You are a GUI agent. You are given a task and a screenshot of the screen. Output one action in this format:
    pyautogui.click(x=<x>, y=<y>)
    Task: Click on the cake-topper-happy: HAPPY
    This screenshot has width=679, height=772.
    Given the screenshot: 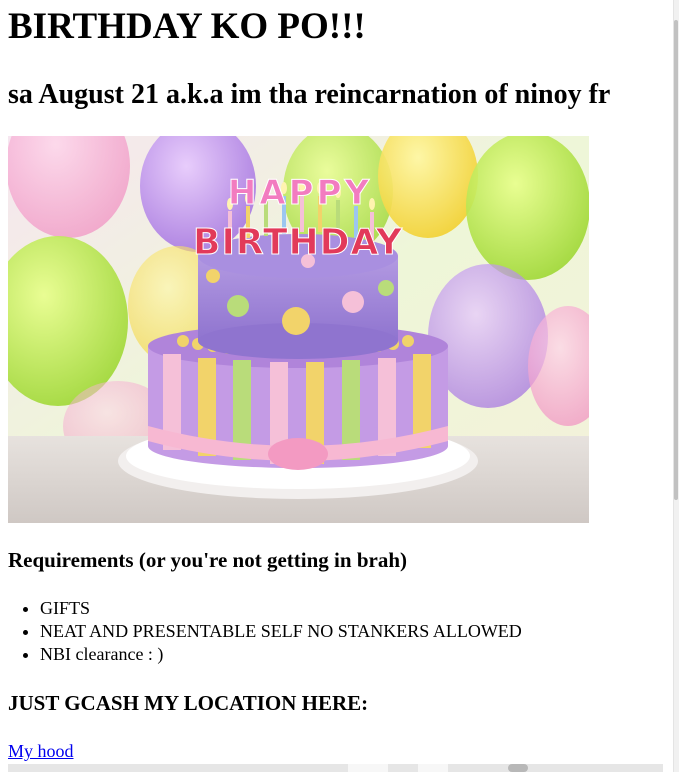 What is the action you would take?
    pyautogui.click(x=300, y=193)
    